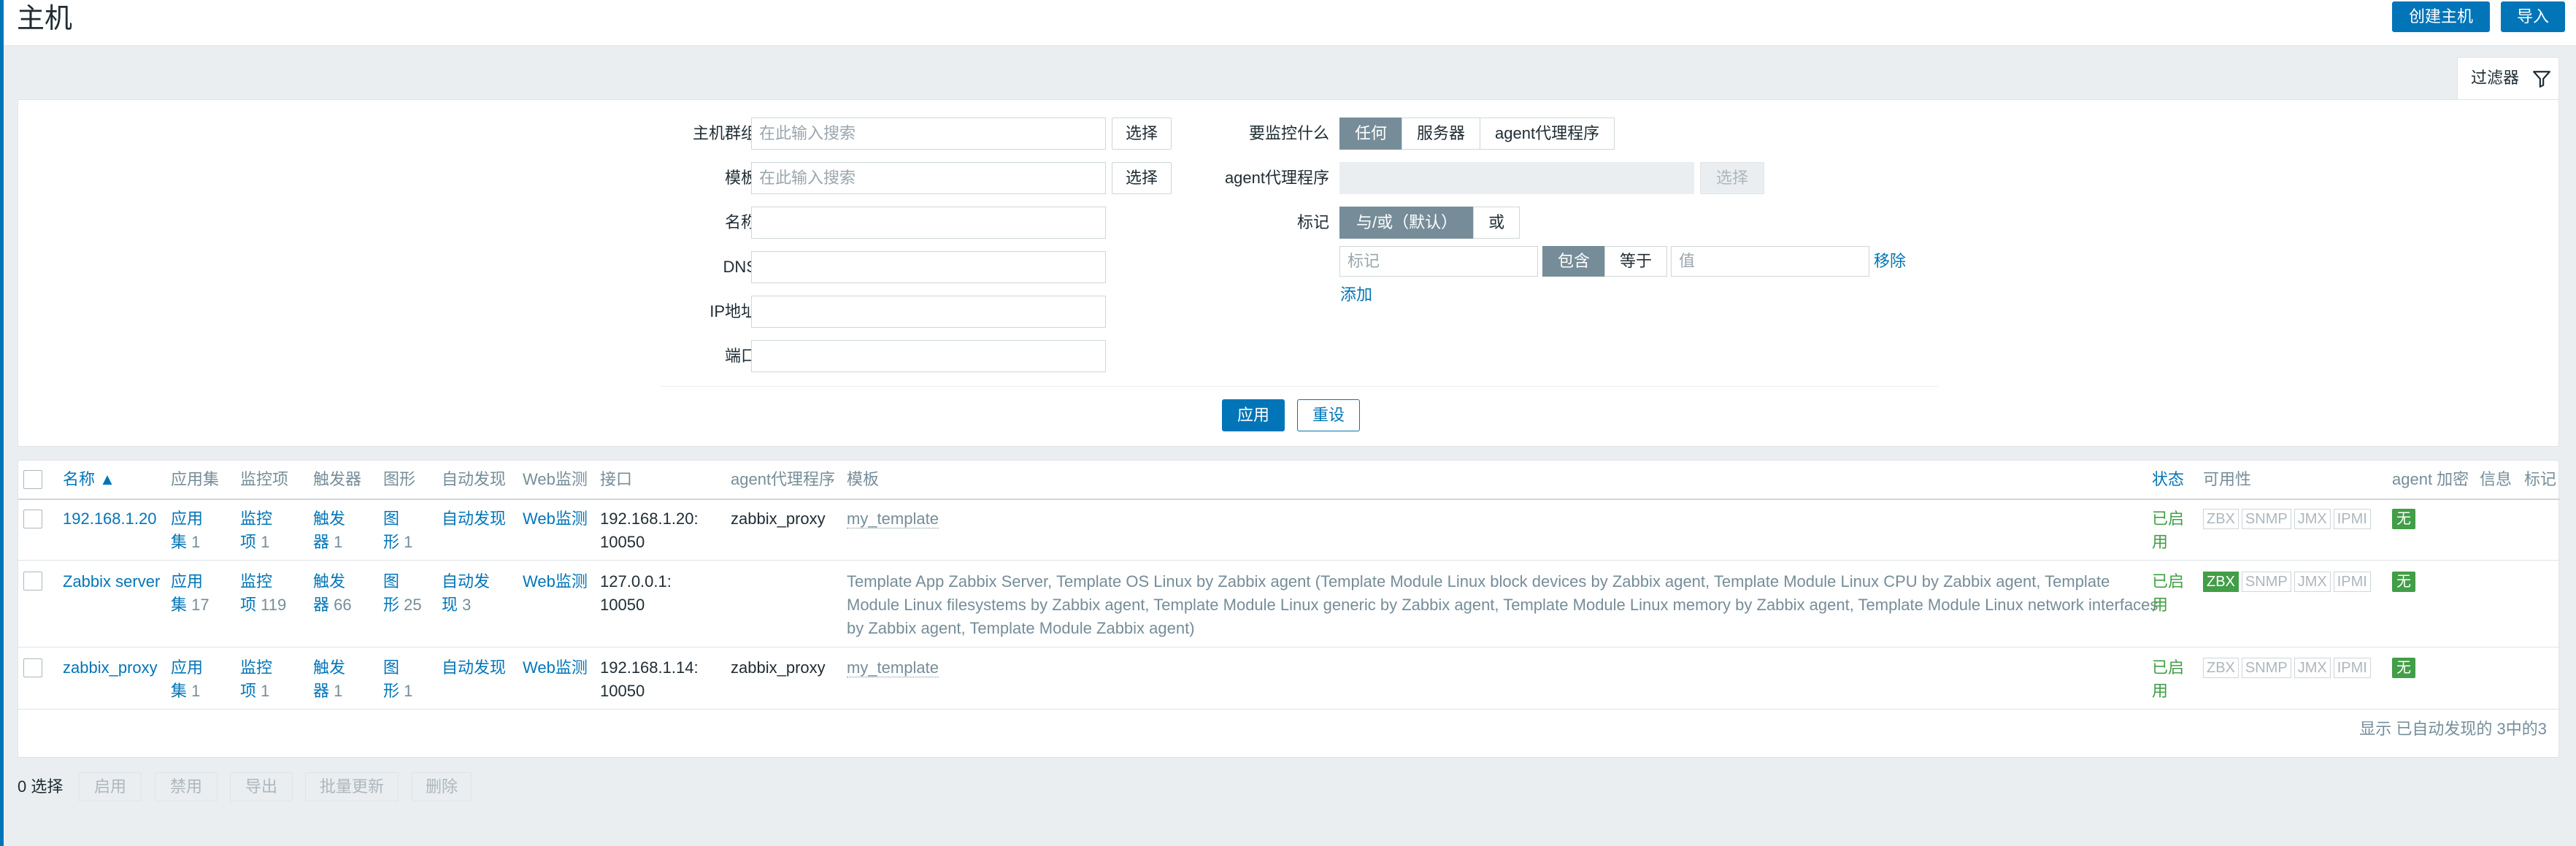 This screenshot has height=846, width=2576. I want to click on export-button: 导出, so click(261, 786).